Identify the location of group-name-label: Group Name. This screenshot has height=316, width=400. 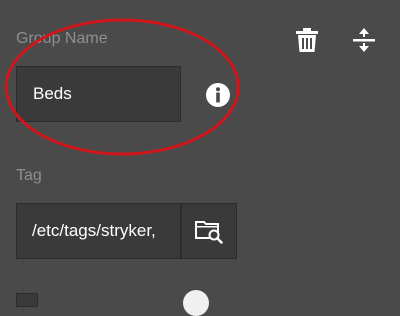
(62, 38).